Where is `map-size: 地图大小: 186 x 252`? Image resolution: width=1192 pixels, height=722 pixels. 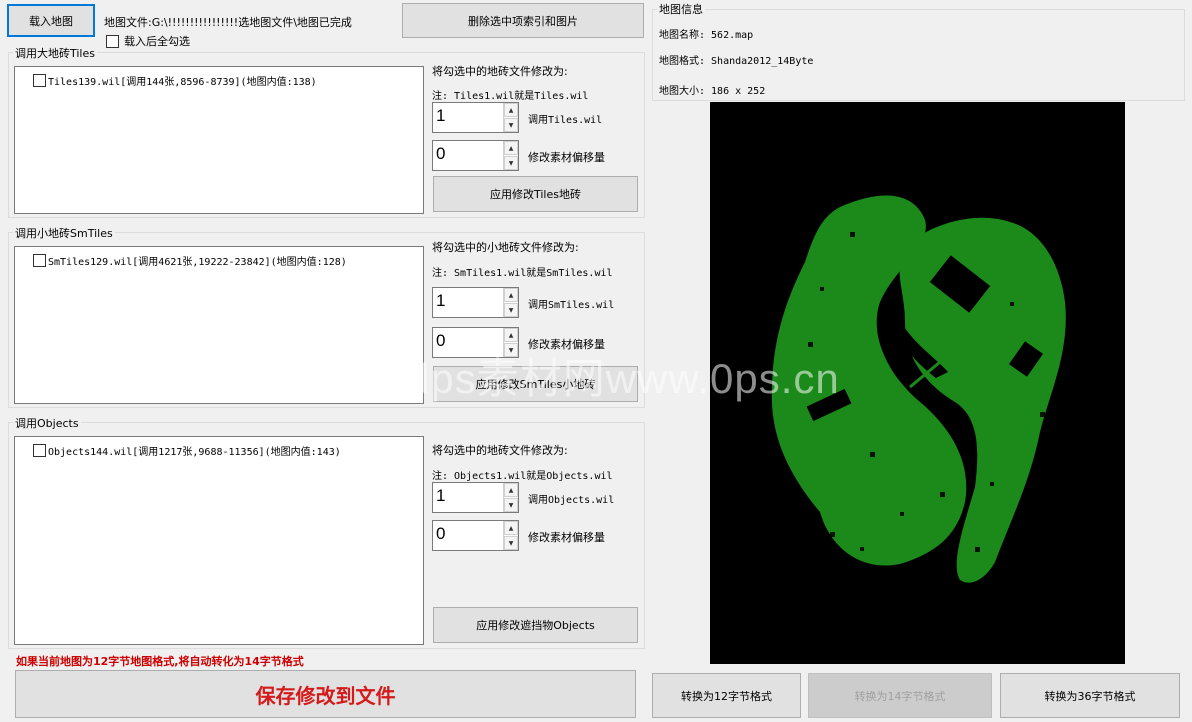 map-size: 地图大小: 186 x 252 is located at coordinates (712, 91).